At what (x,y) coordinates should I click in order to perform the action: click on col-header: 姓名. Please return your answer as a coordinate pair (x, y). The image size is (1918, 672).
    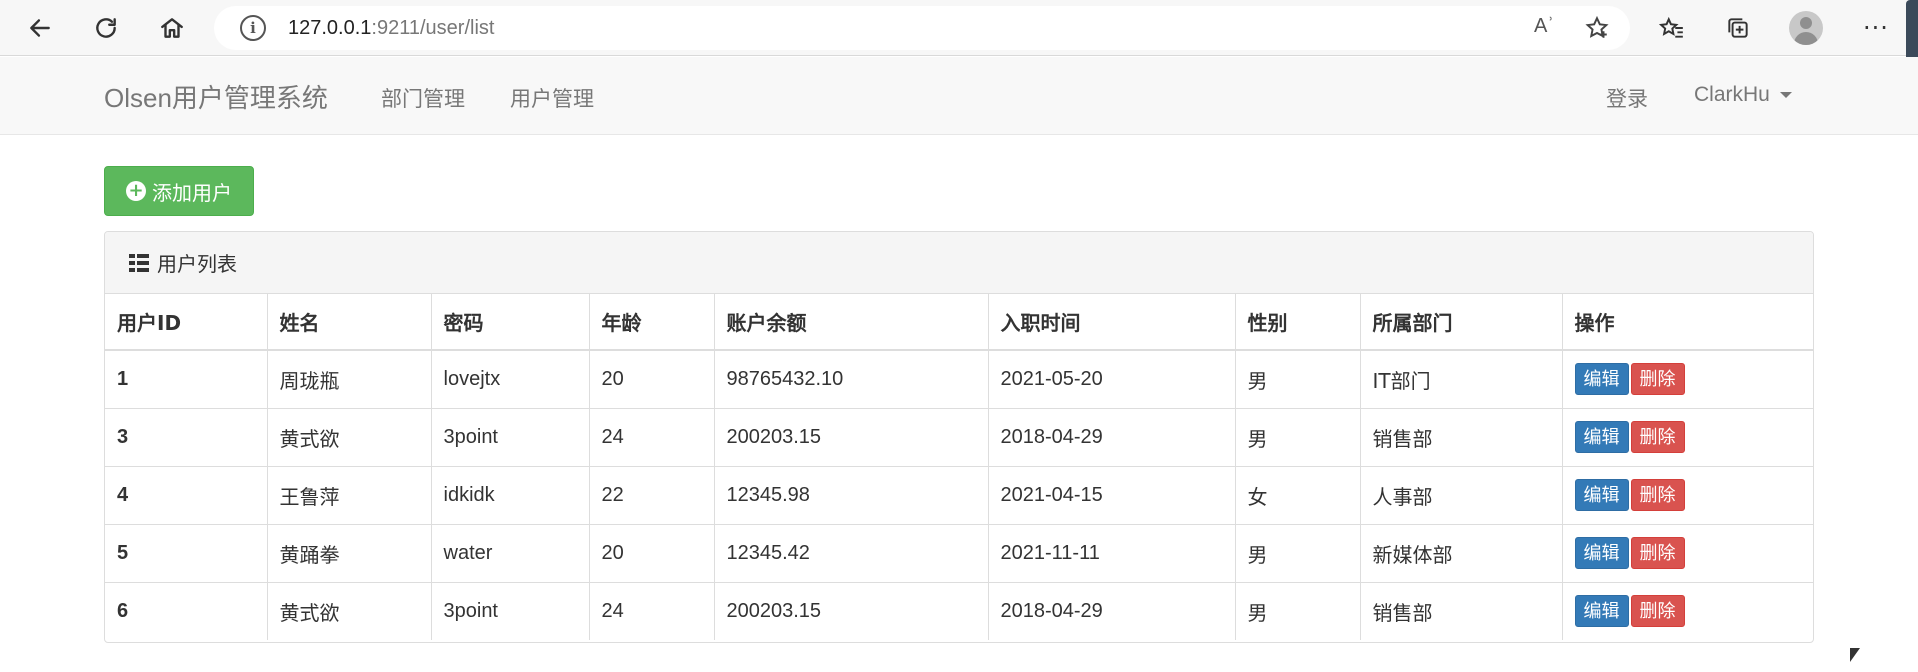
    Looking at the image, I should click on (349, 322).